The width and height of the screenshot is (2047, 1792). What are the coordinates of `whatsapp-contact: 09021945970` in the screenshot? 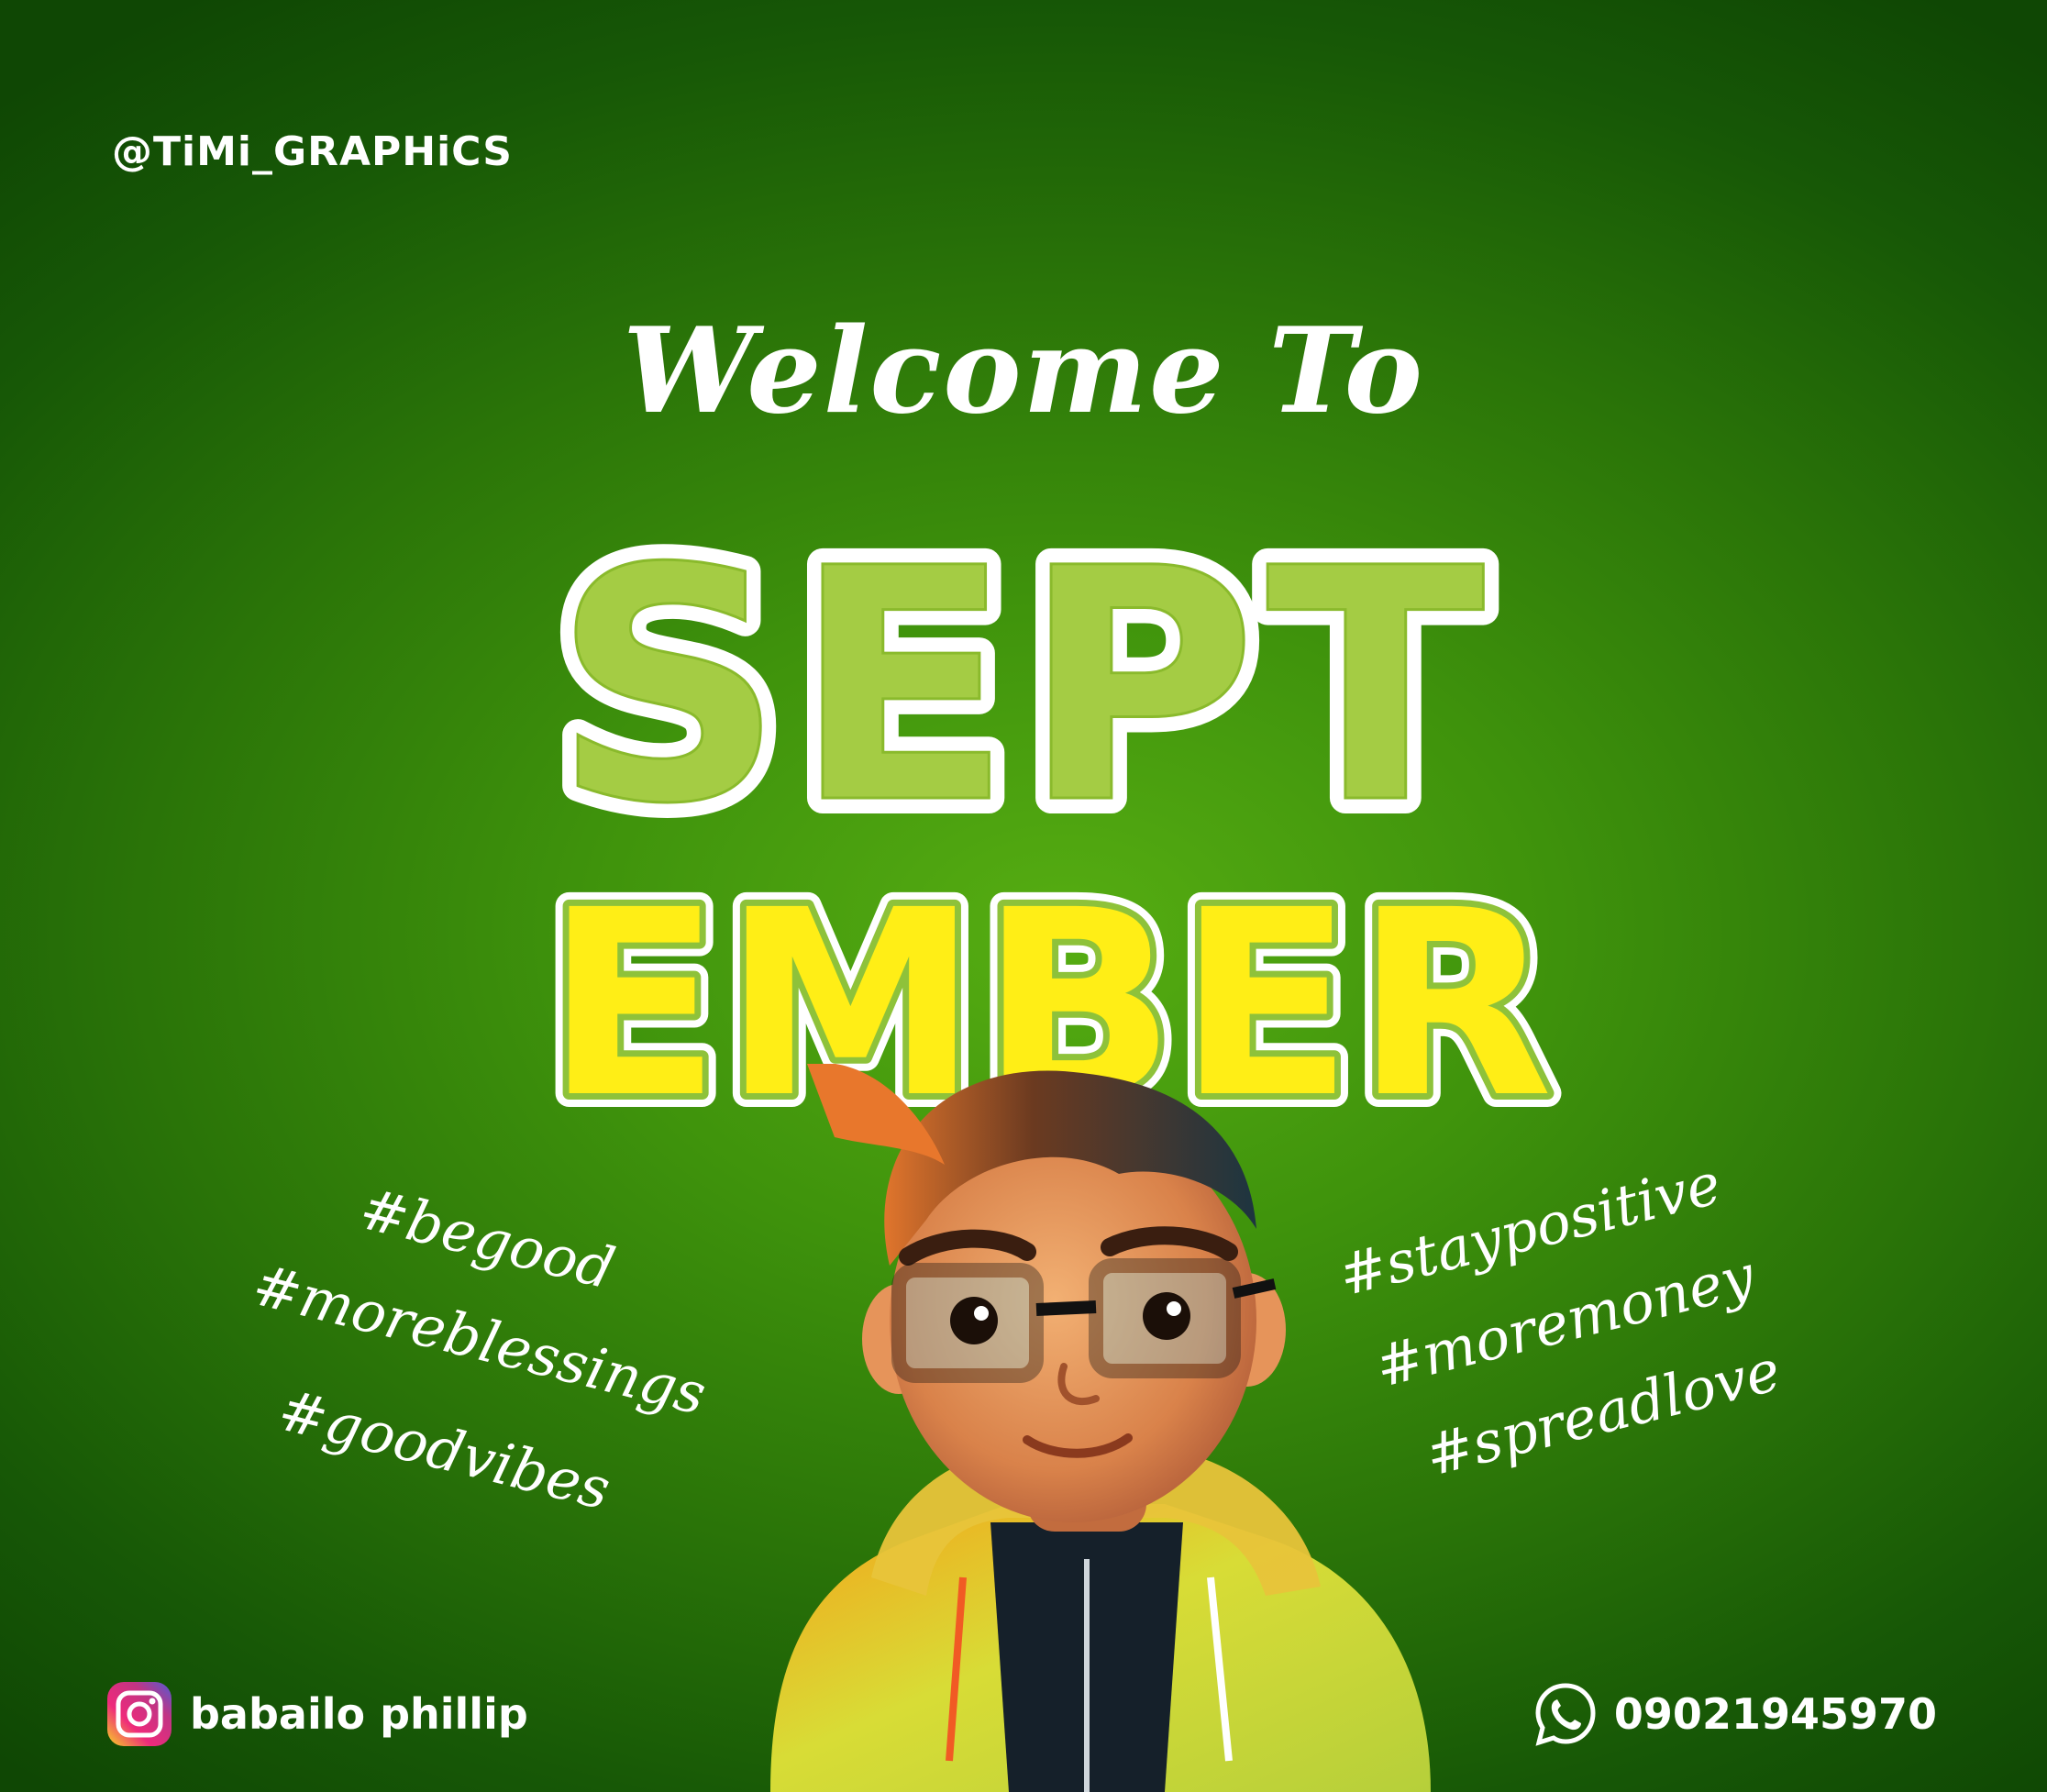 It's located at (1734, 1714).